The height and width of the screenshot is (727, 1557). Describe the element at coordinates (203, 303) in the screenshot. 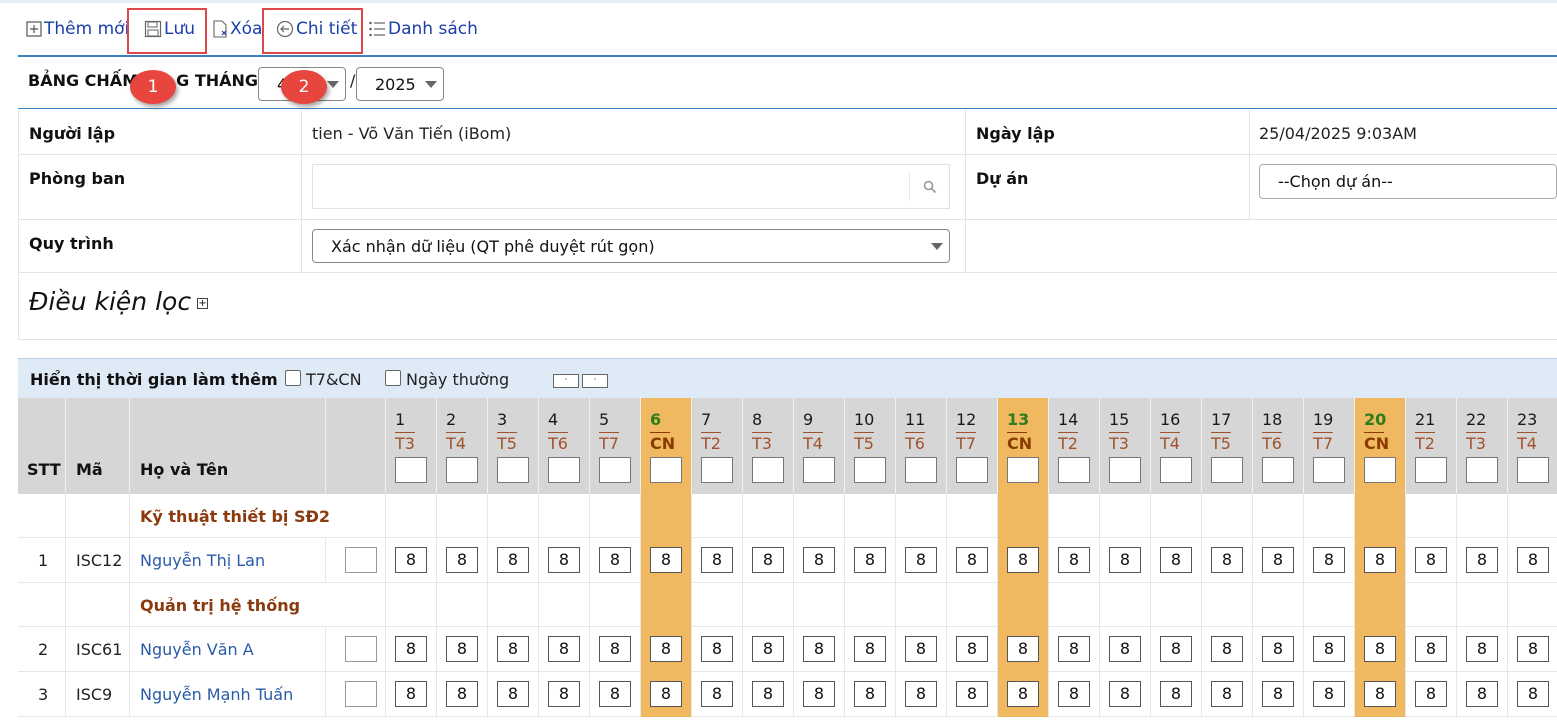

I see `expand-plus-icon: +` at that location.